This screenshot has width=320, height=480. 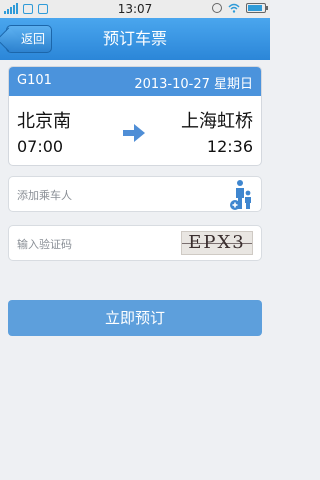 I want to click on travel-date: 2013-10-27 星期日, so click(x=193, y=84).